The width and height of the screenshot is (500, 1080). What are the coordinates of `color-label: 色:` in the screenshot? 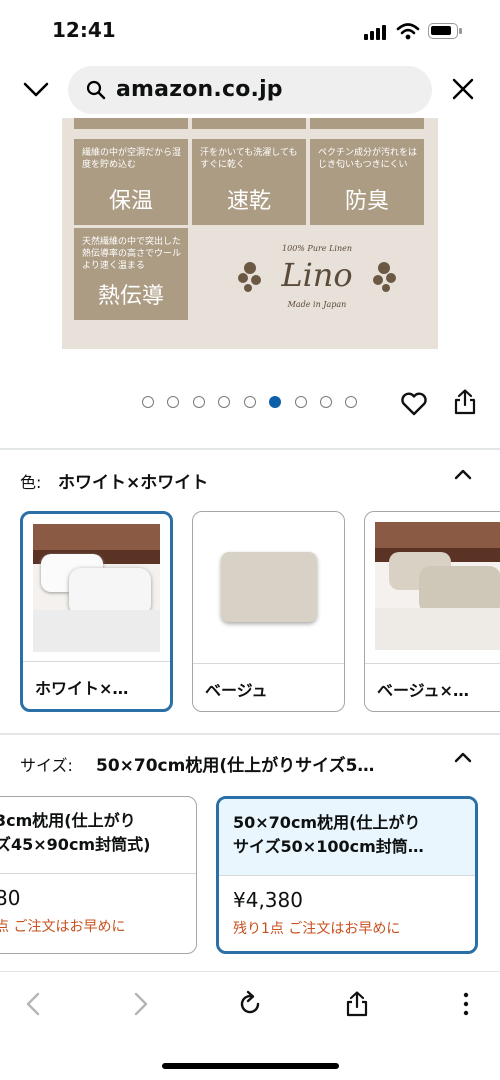 It's located at (31, 482).